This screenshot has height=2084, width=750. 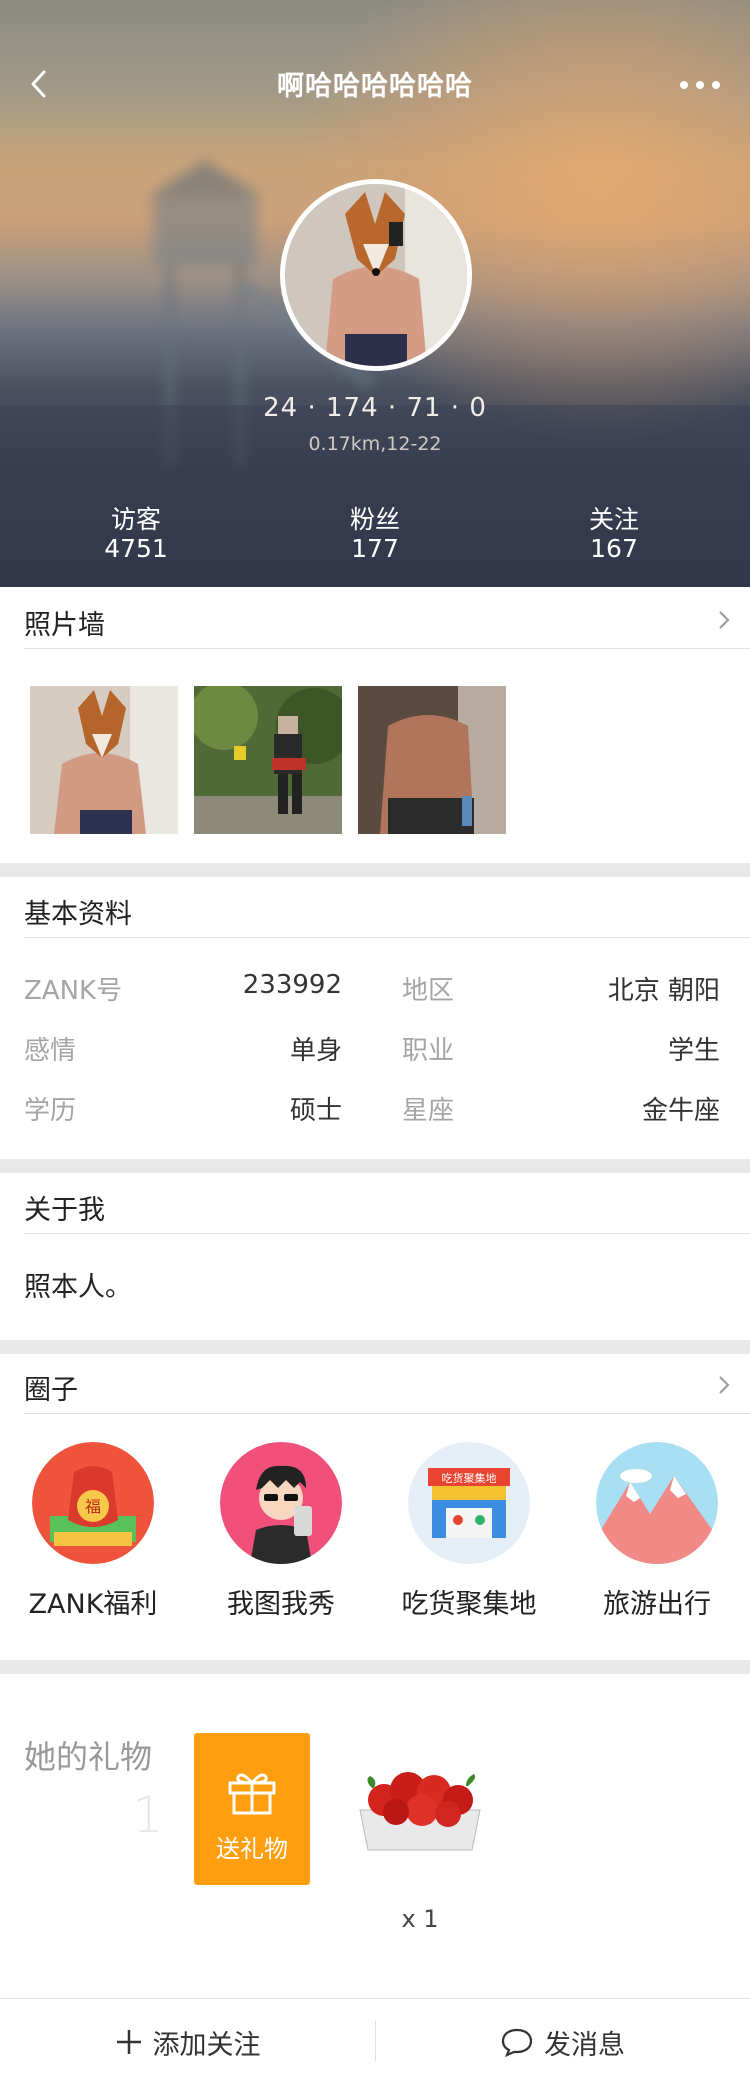 I want to click on section-title: 基本资料, so click(x=78, y=914).